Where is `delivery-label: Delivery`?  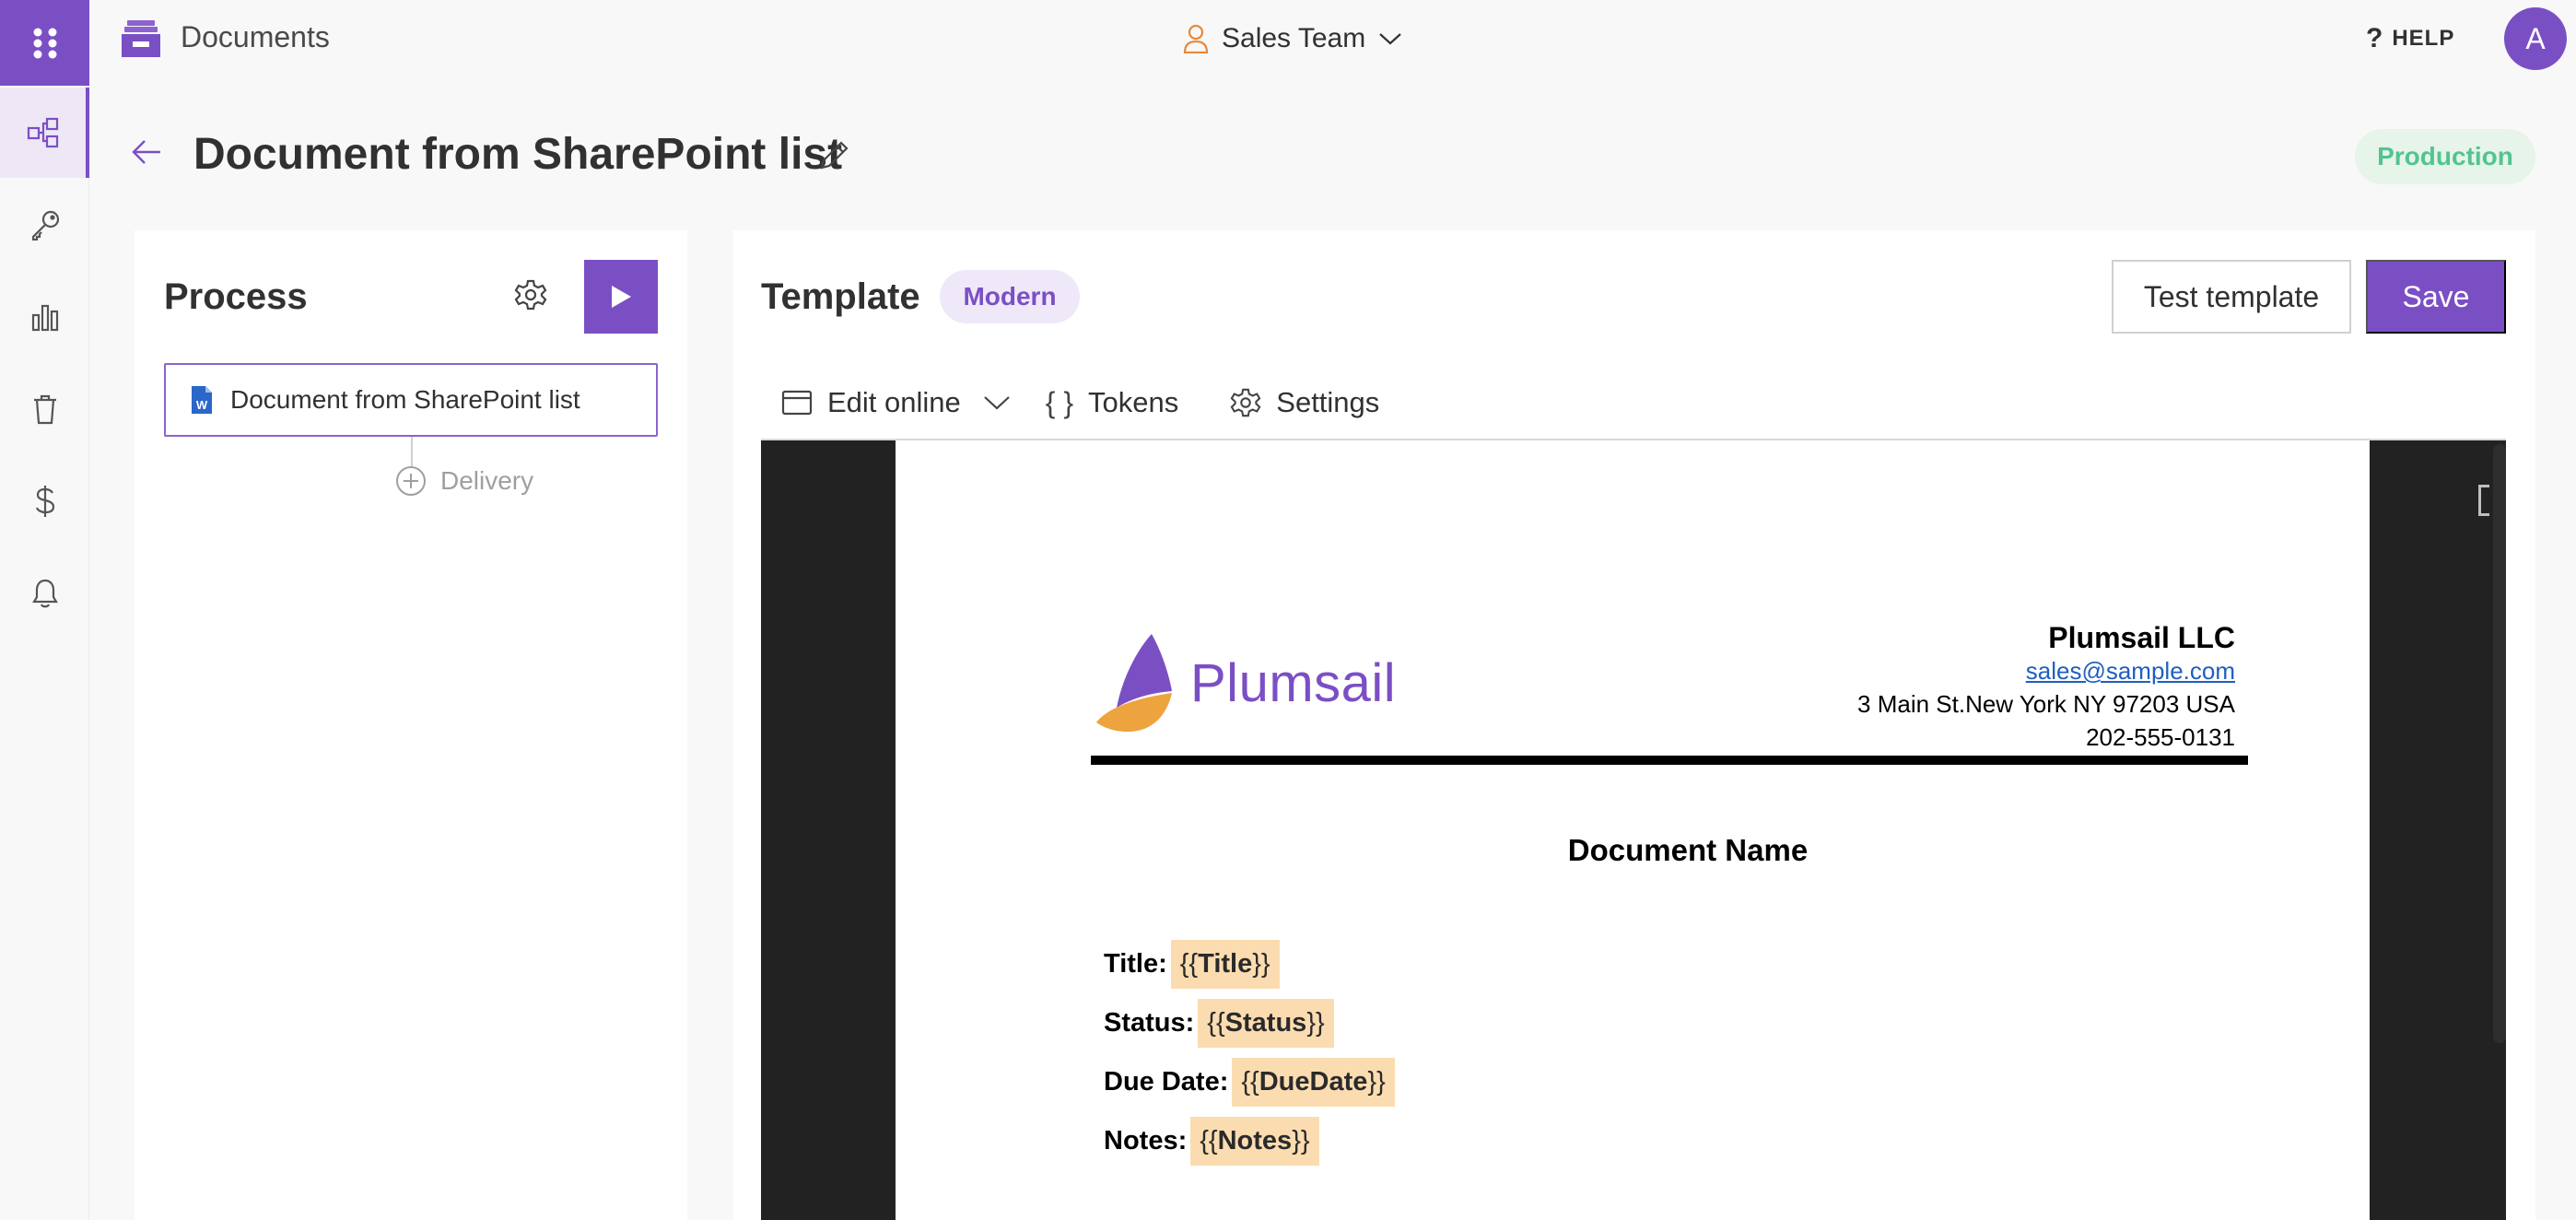
delivery-label: Delivery is located at coordinates (487, 481).